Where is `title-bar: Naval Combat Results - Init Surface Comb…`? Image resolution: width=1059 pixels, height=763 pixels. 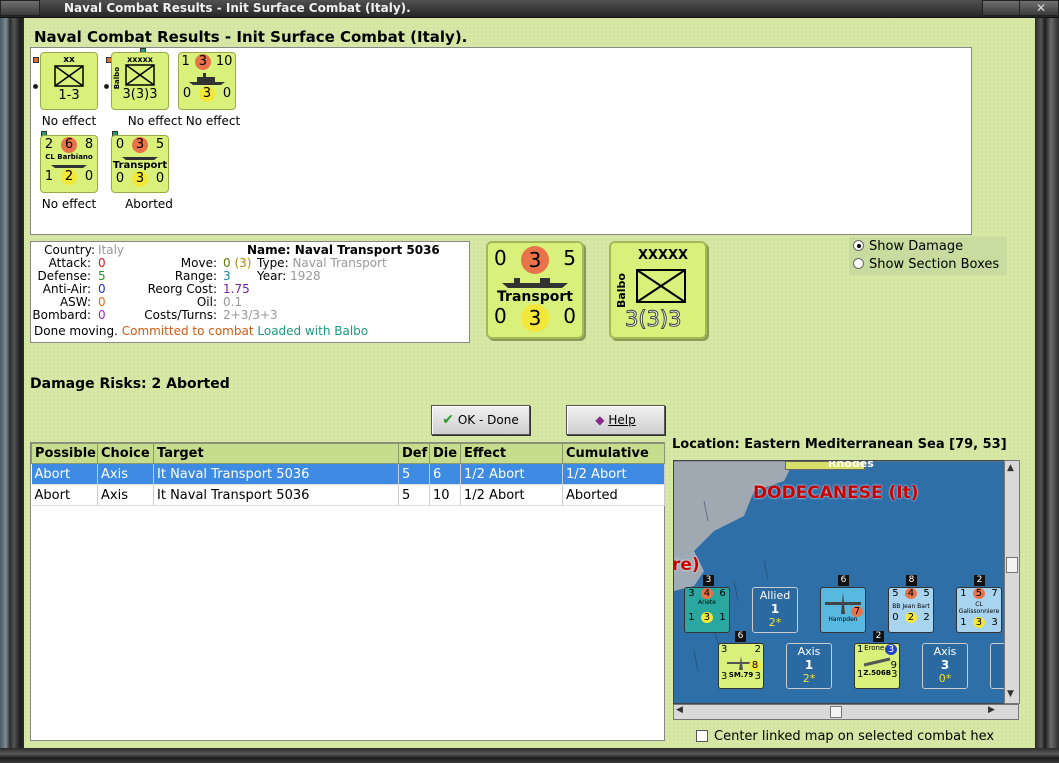 title-bar: Naval Combat Results - Init Surface Comb… is located at coordinates (529, 9).